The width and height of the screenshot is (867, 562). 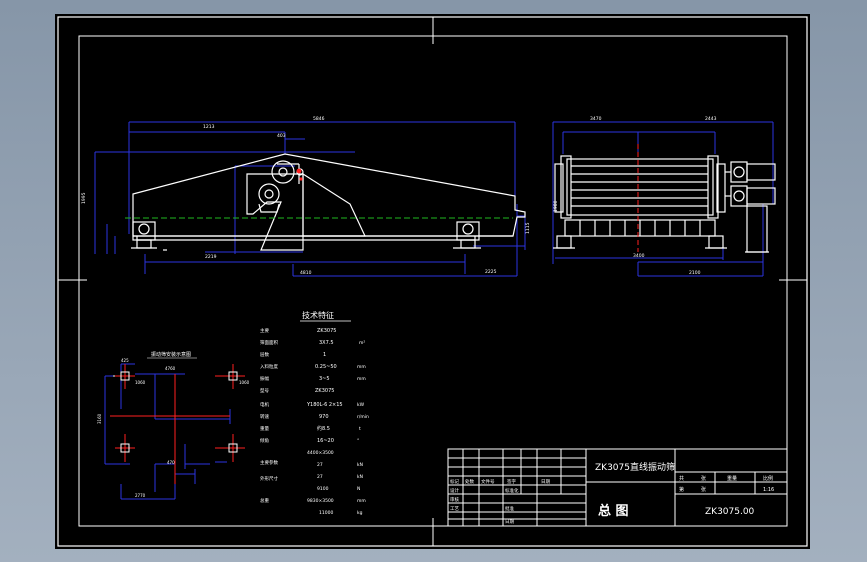 I want to click on tech-spec-value: 3~5, so click(x=324, y=379).